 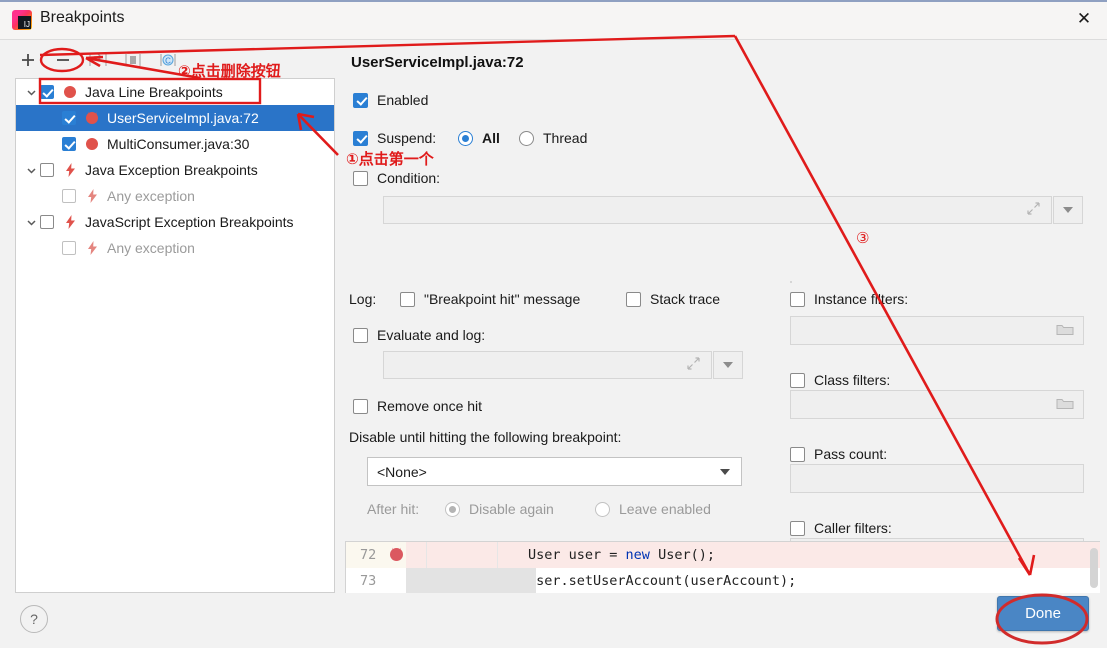 I want to click on done-button: Done, so click(x=1043, y=613).